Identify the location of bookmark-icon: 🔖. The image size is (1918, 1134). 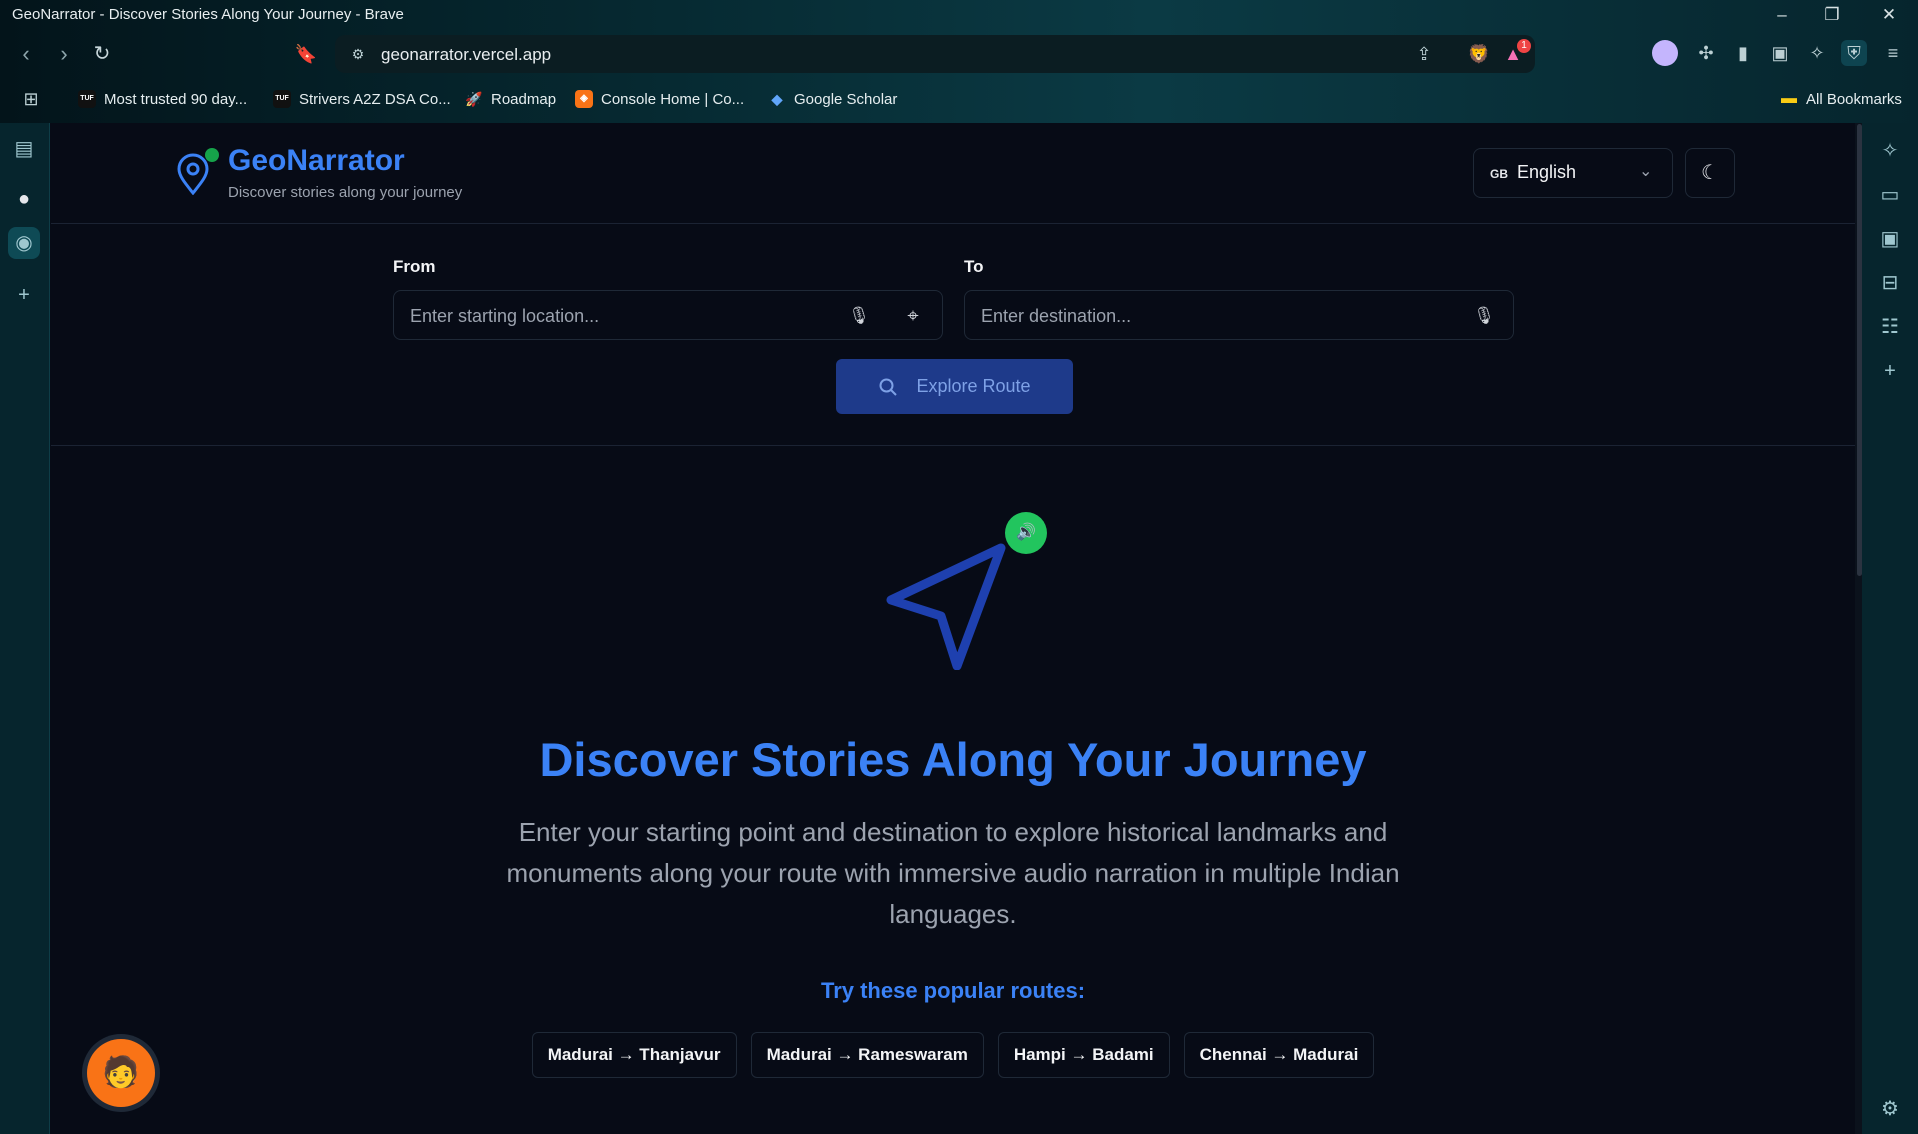
(306, 54).